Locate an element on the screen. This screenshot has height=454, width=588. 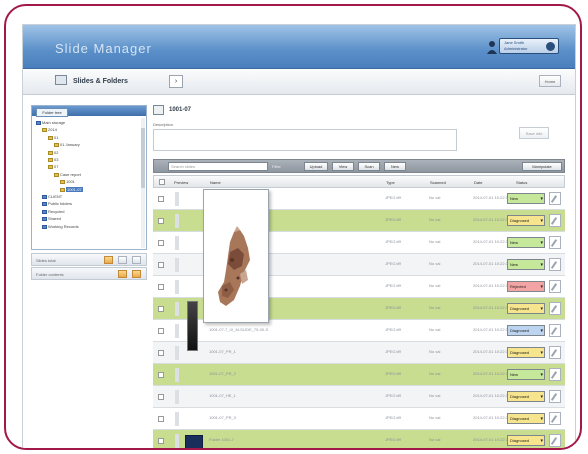
tree-scrollbar is located at coordinates (143, 183).